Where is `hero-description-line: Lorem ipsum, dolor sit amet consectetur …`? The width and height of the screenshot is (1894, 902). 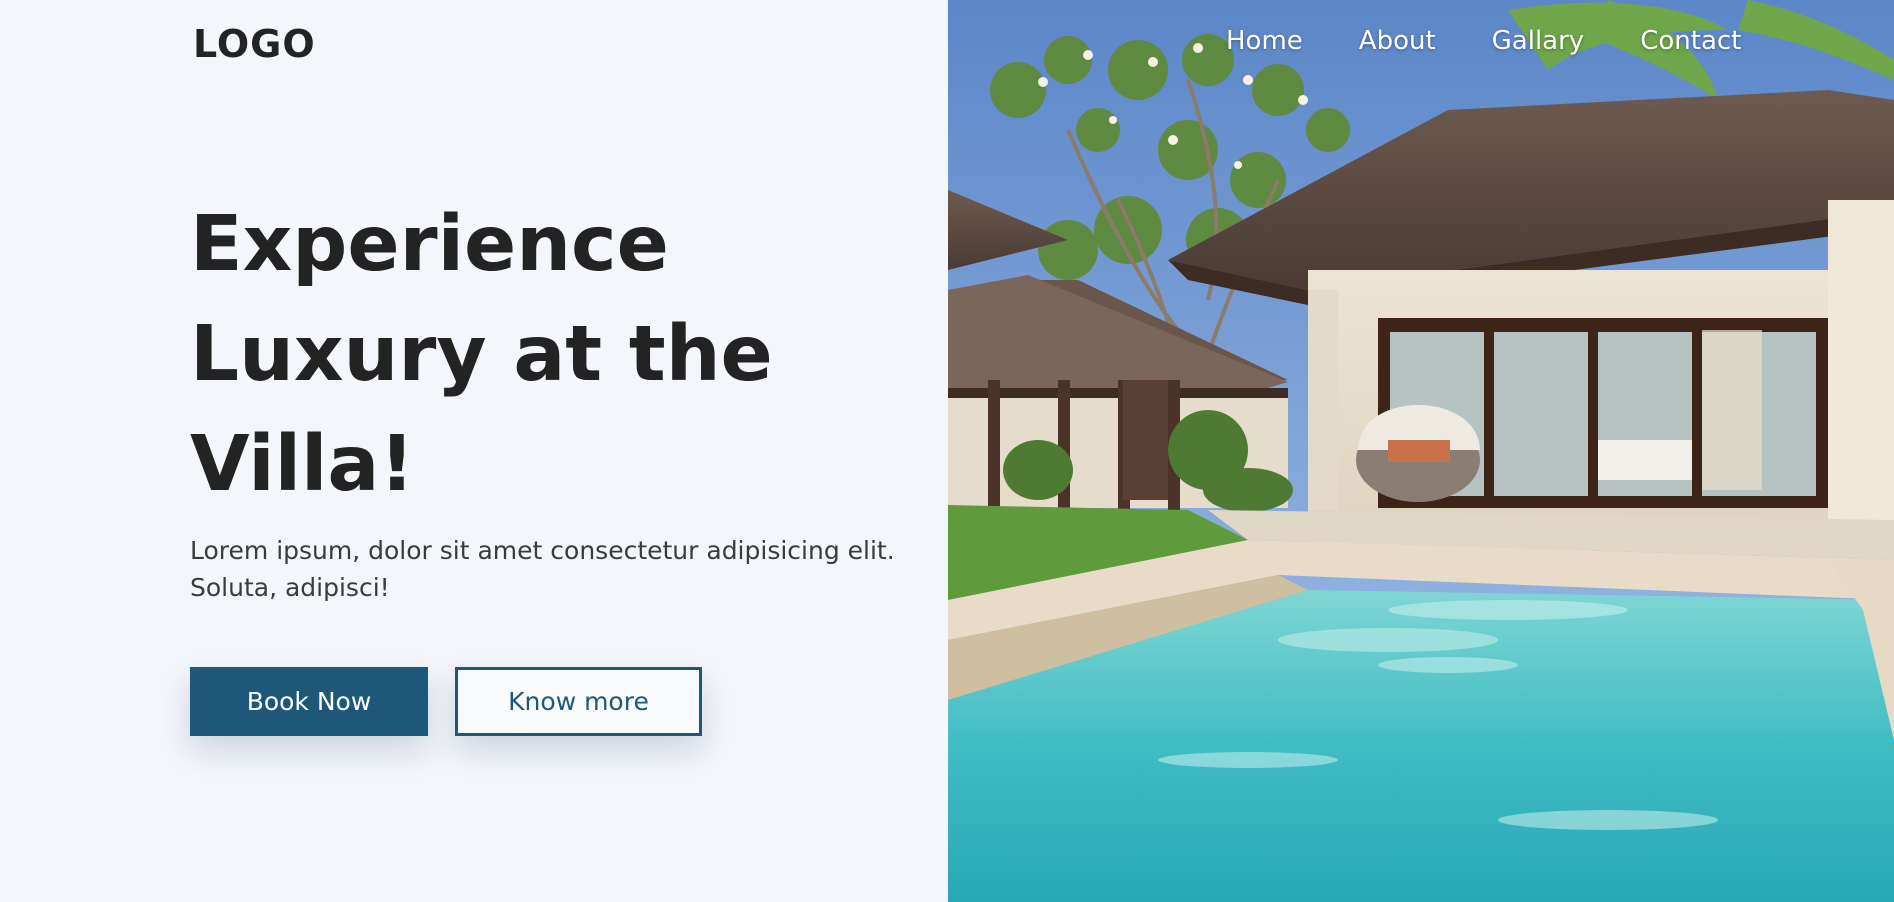
hero-description-line: Lorem ipsum, dolor sit amet consectetur … is located at coordinates (542, 550).